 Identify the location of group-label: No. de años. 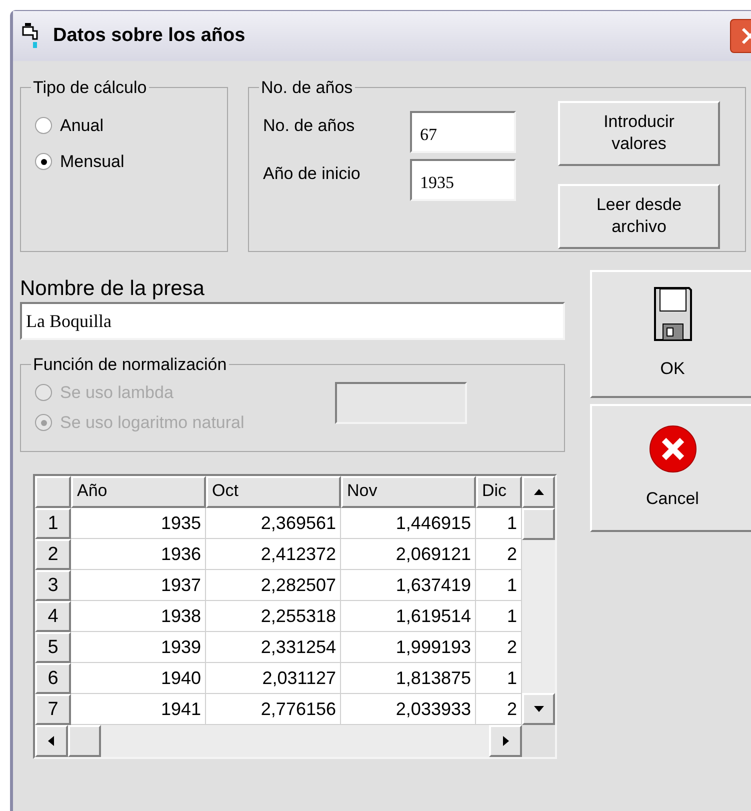
(307, 88).